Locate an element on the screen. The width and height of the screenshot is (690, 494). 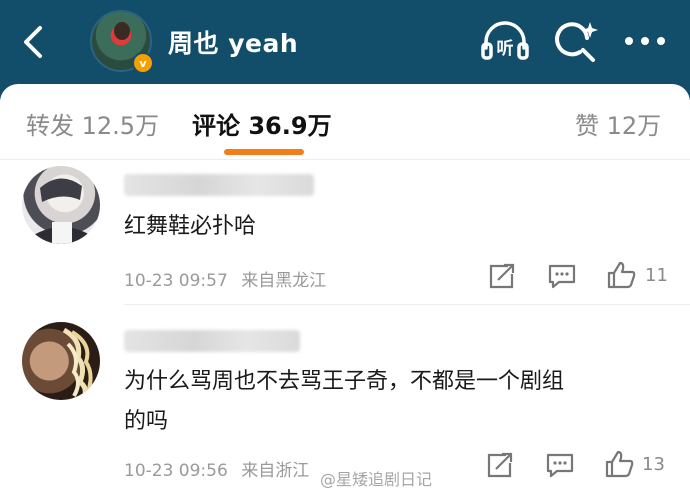
headphones-listen-icon: 听 is located at coordinates (505, 41).